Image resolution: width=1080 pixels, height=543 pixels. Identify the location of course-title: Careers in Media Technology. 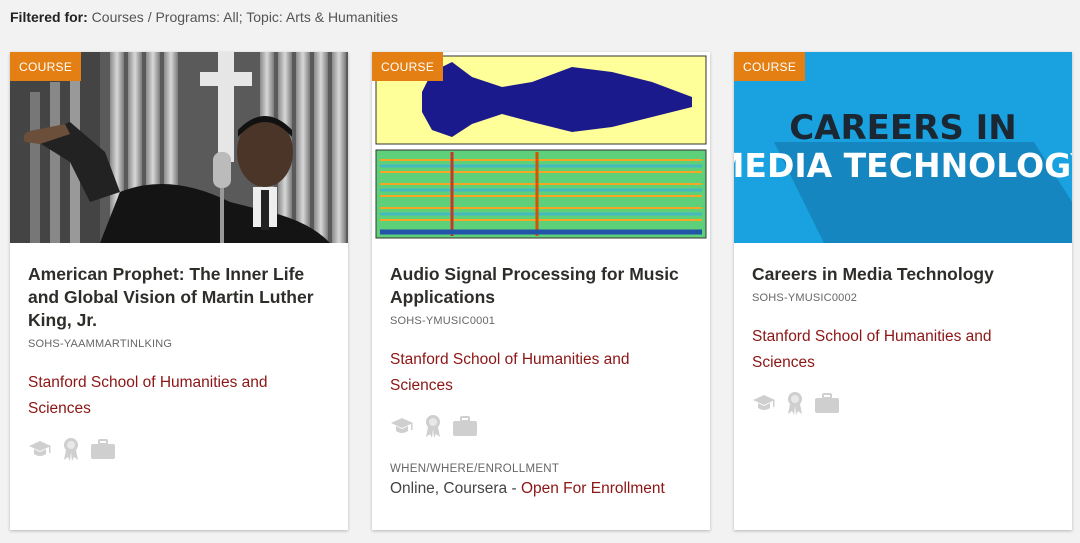
(903, 274).